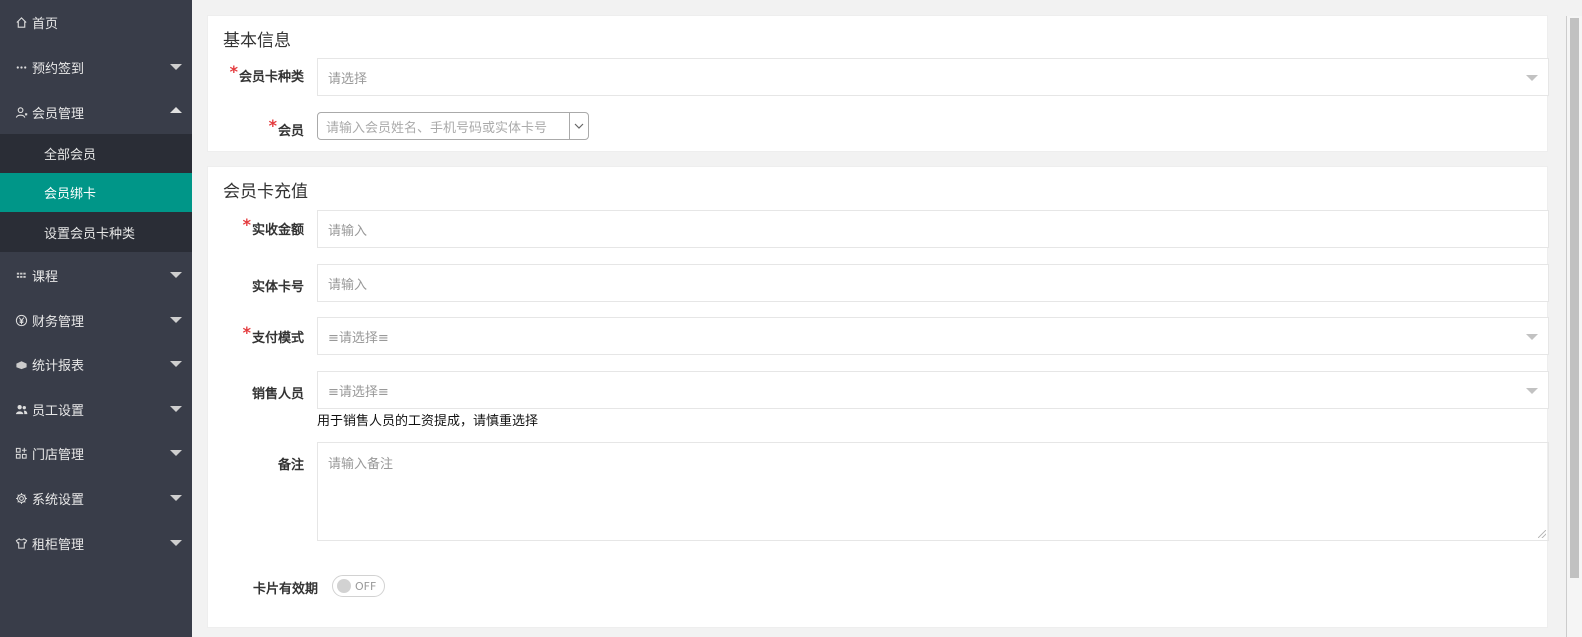 Image resolution: width=1582 pixels, height=637 pixels. What do you see at coordinates (96, 409) in the screenshot?
I see `nav-staff: 员工设置` at bounding box center [96, 409].